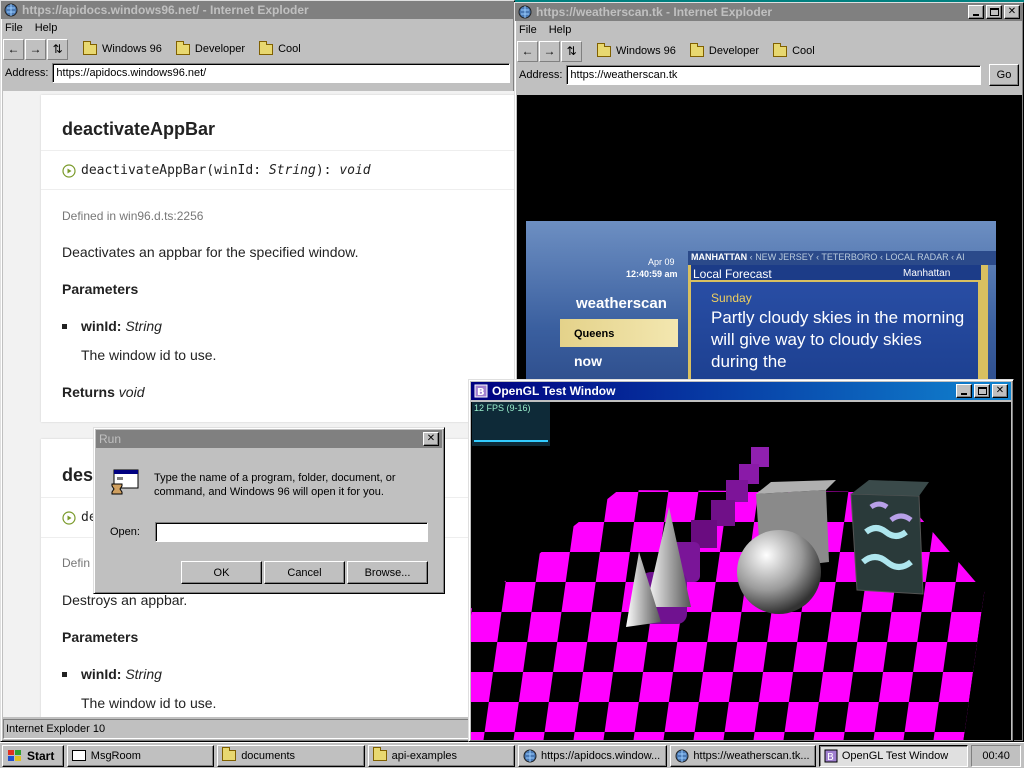 The height and width of the screenshot is (768, 1024). What do you see at coordinates (849, 257) in the screenshot?
I see `ticker-item: TETERBORO` at bounding box center [849, 257].